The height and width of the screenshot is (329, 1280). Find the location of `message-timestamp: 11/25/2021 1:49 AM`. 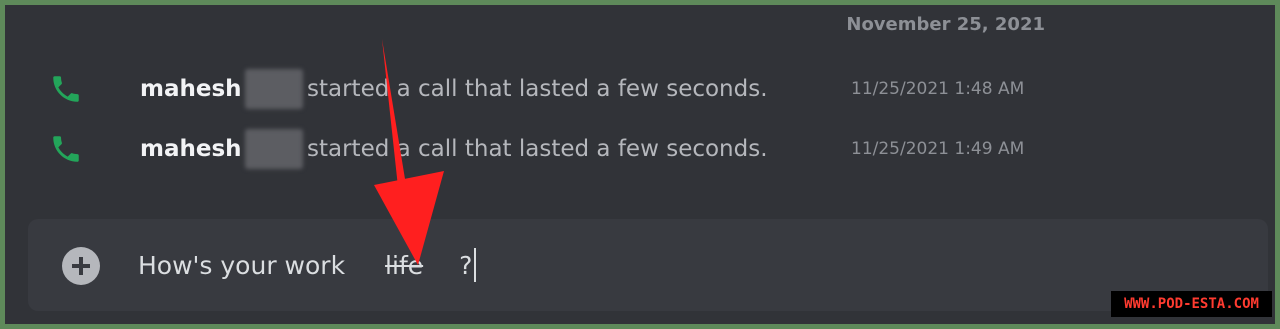

message-timestamp: 11/25/2021 1:49 AM is located at coordinates (938, 149).